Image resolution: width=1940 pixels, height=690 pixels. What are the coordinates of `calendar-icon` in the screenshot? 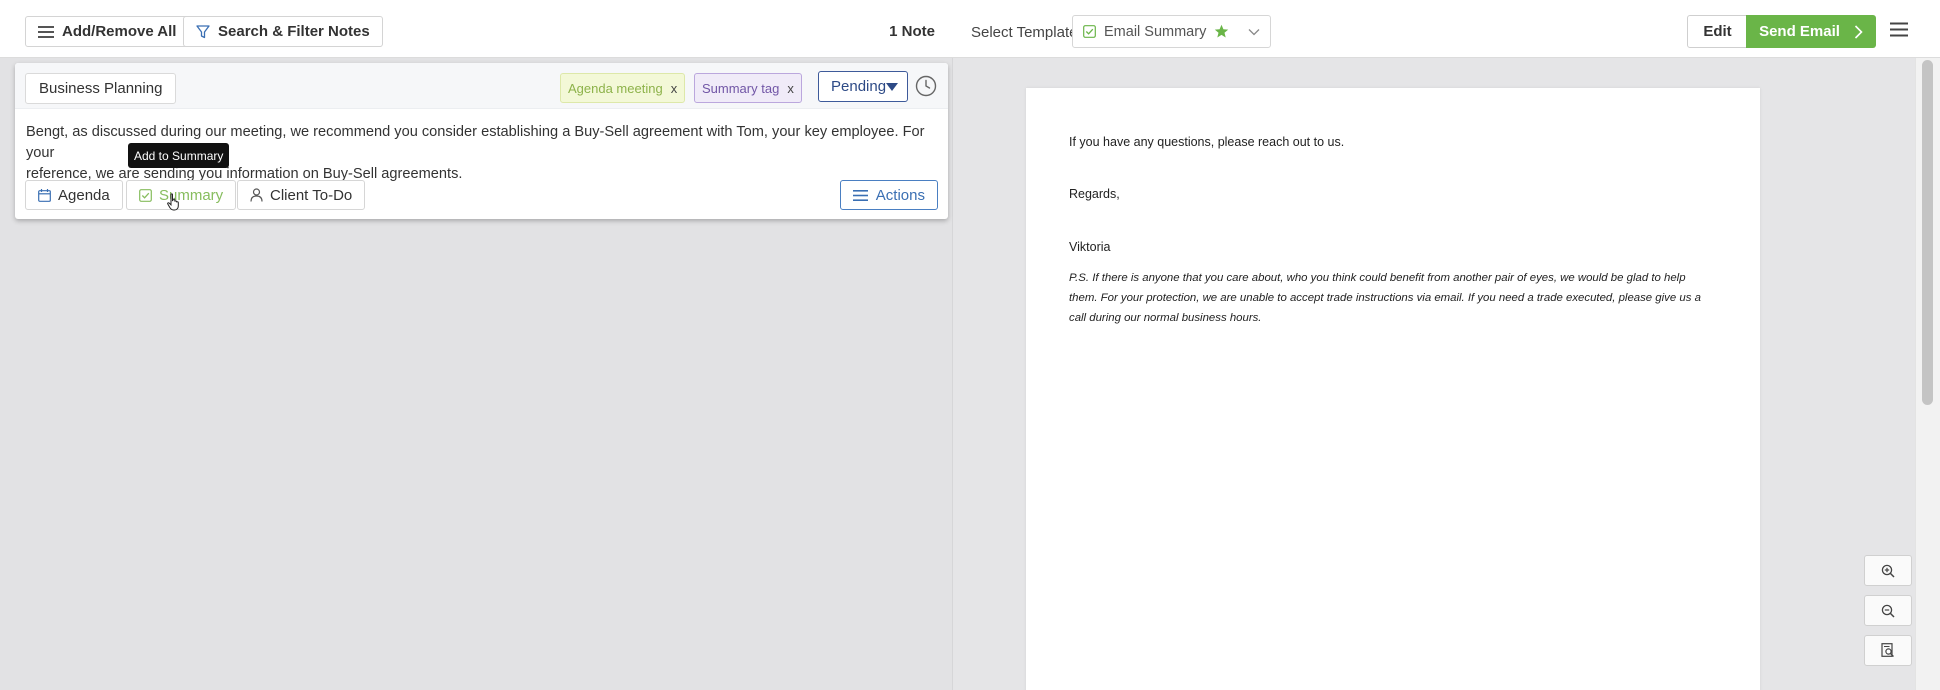 It's located at (44, 195).